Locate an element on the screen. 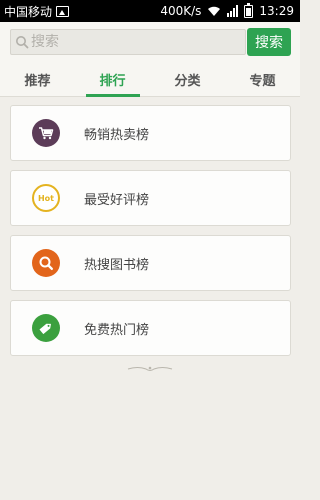 Image resolution: width=320 pixels, height=500 pixels. search-icon is located at coordinates (22, 42).